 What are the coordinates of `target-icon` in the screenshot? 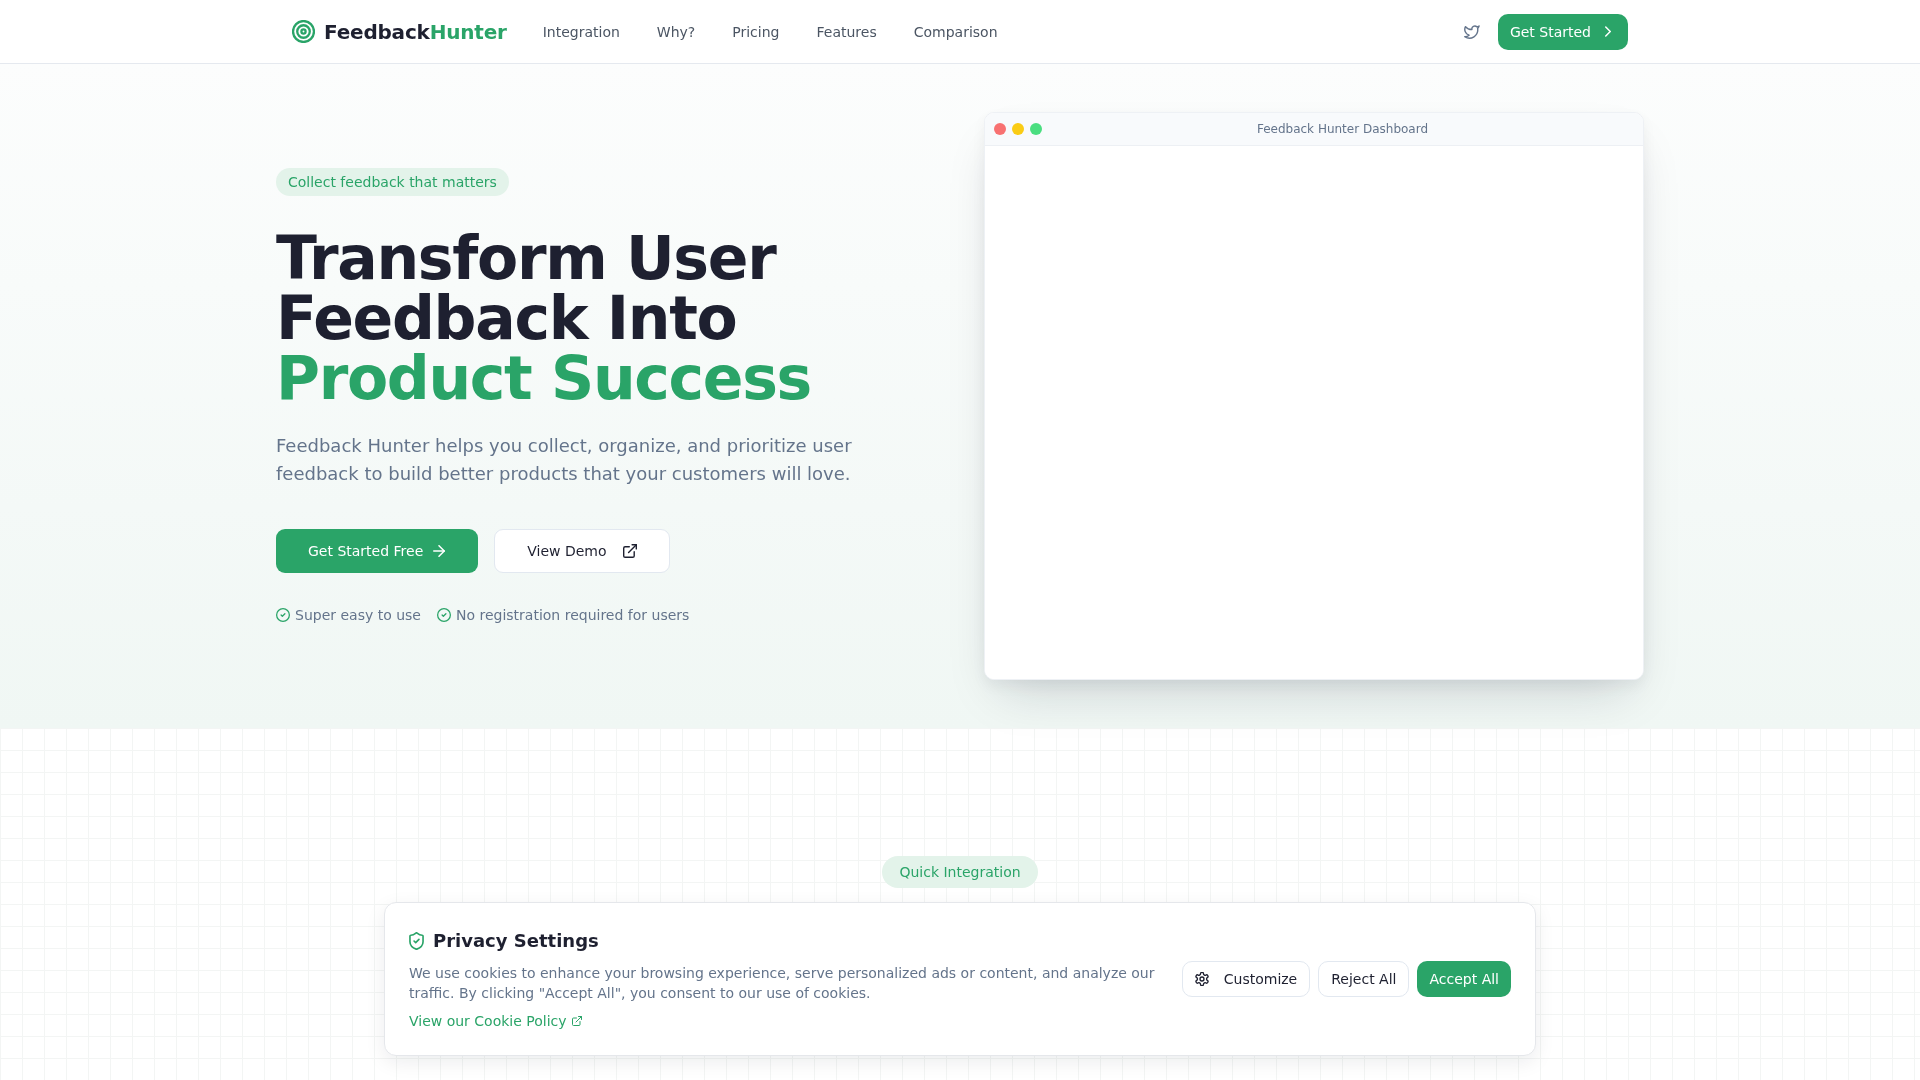 It's located at (303, 31).